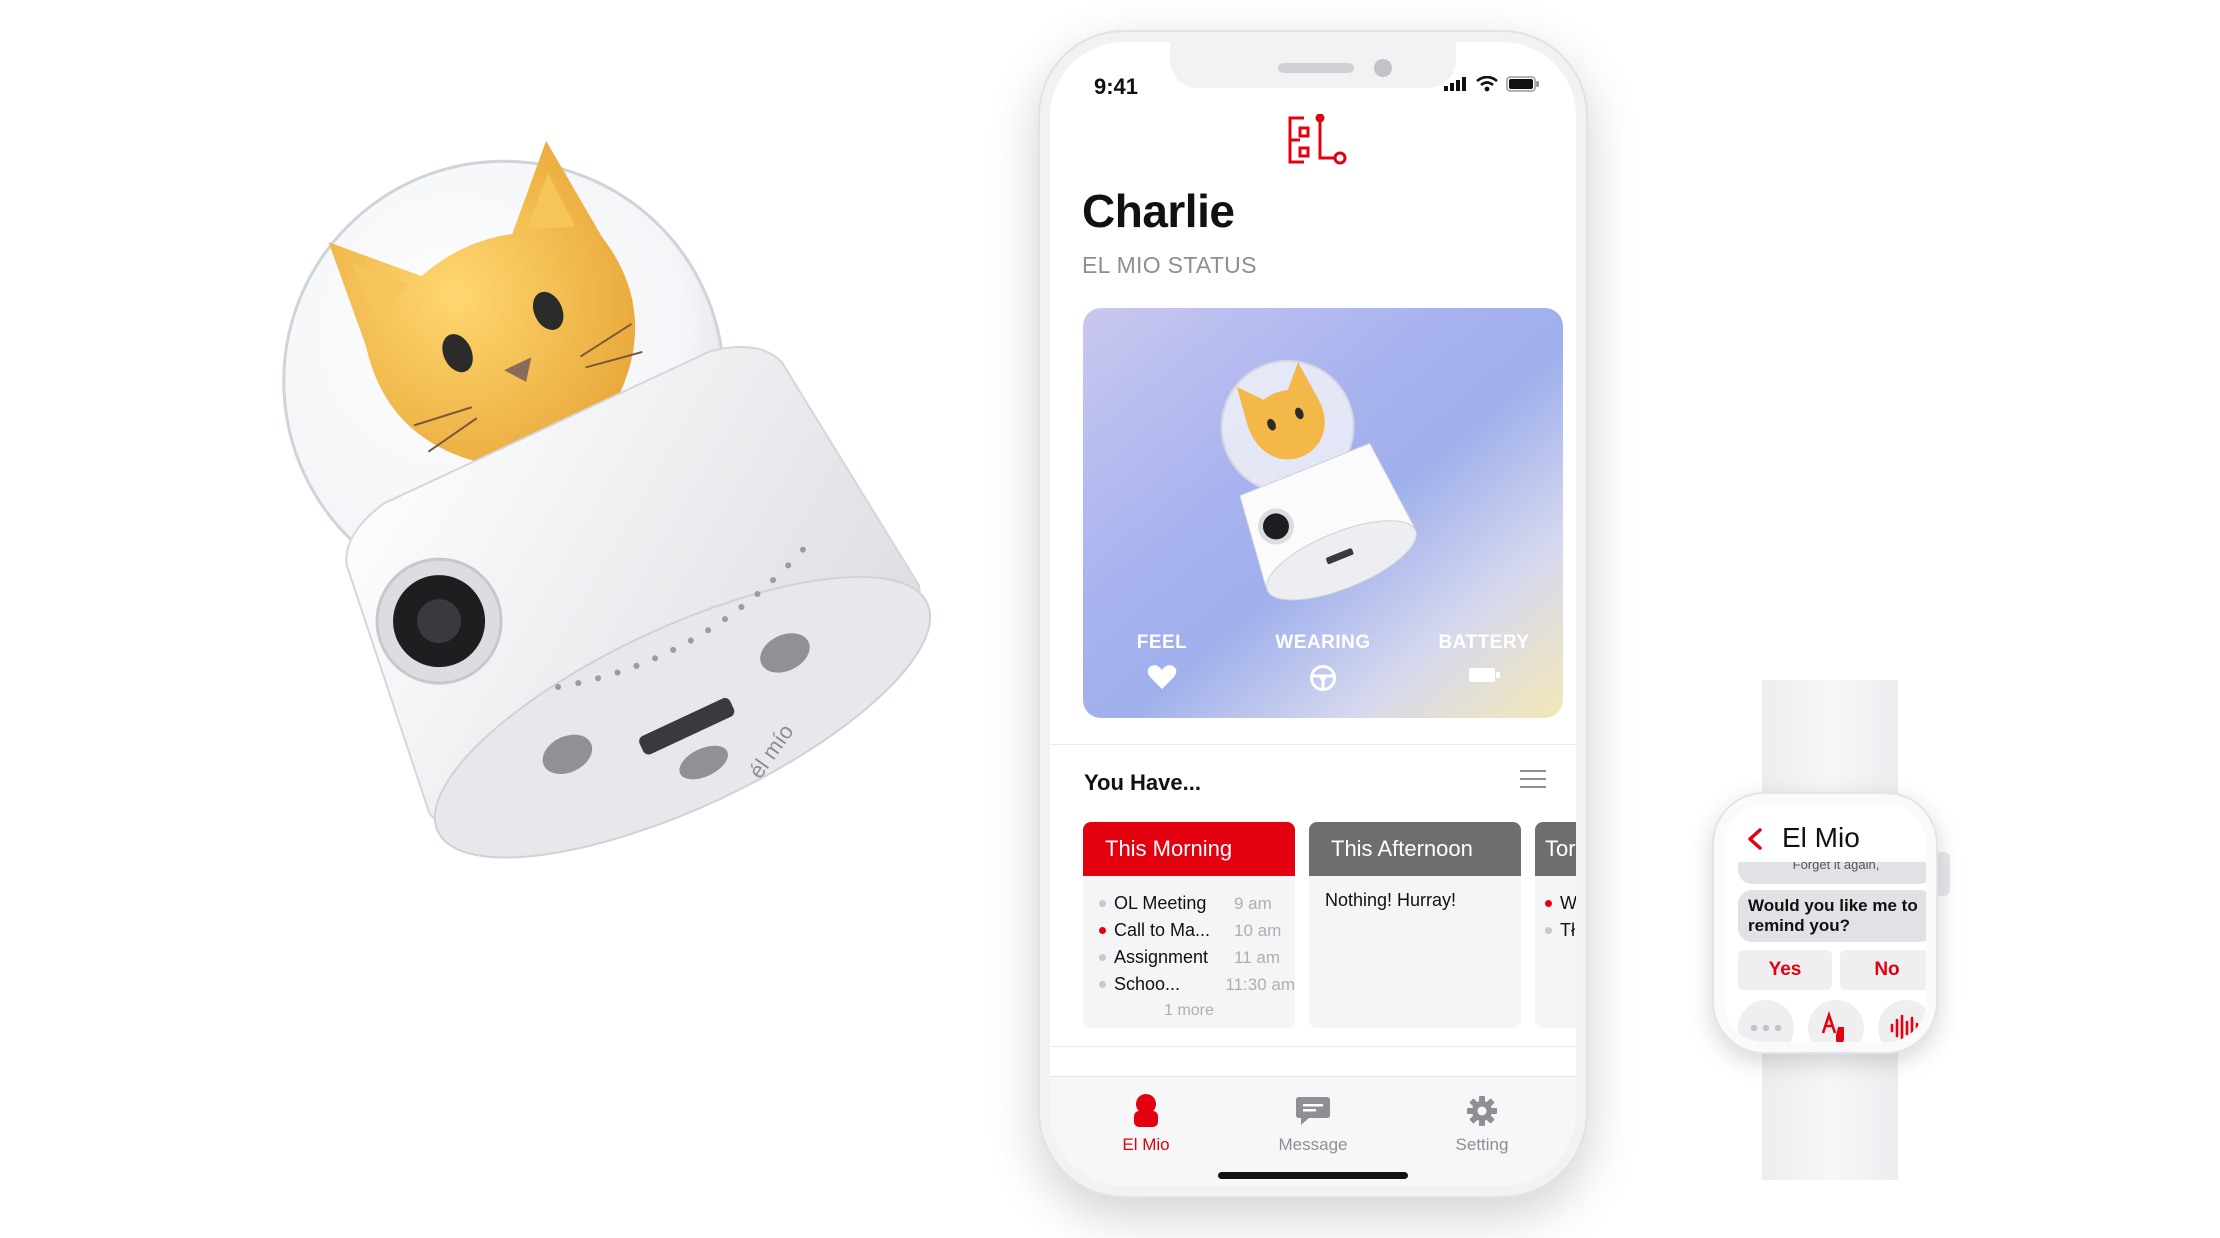 The image size is (2220, 1238). What do you see at coordinates (1197, 1011) in the screenshot?
I see `more-items-link: 1 more` at bounding box center [1197, 1011].